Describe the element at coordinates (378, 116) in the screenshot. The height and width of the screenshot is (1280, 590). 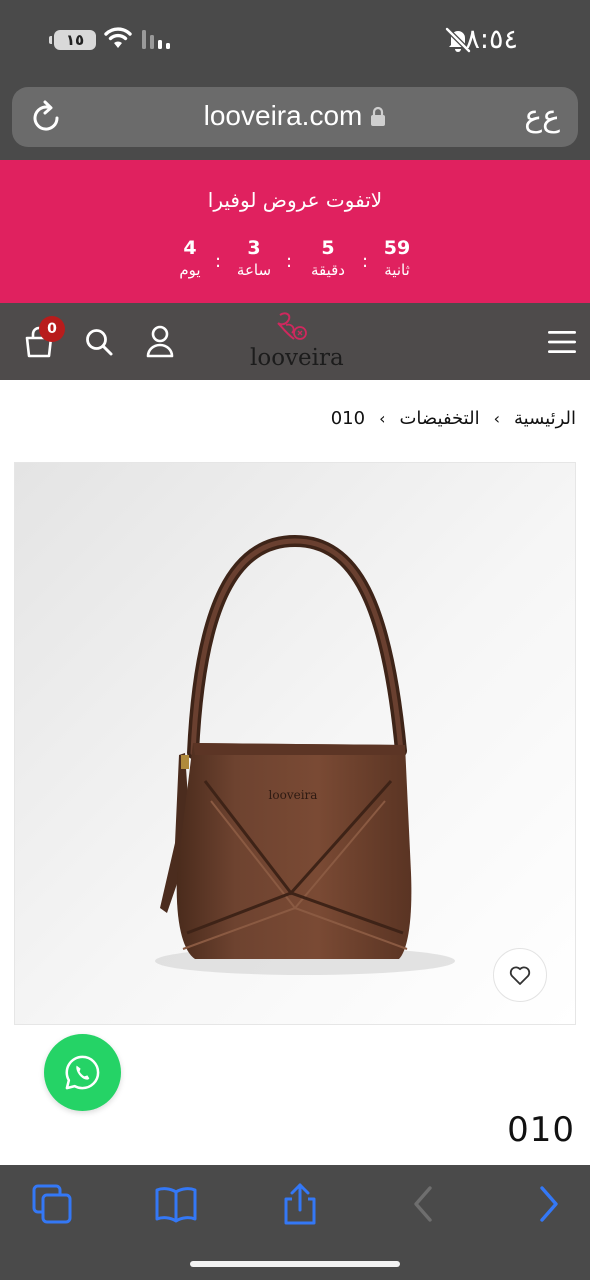
I see `lock-icon` at that location.